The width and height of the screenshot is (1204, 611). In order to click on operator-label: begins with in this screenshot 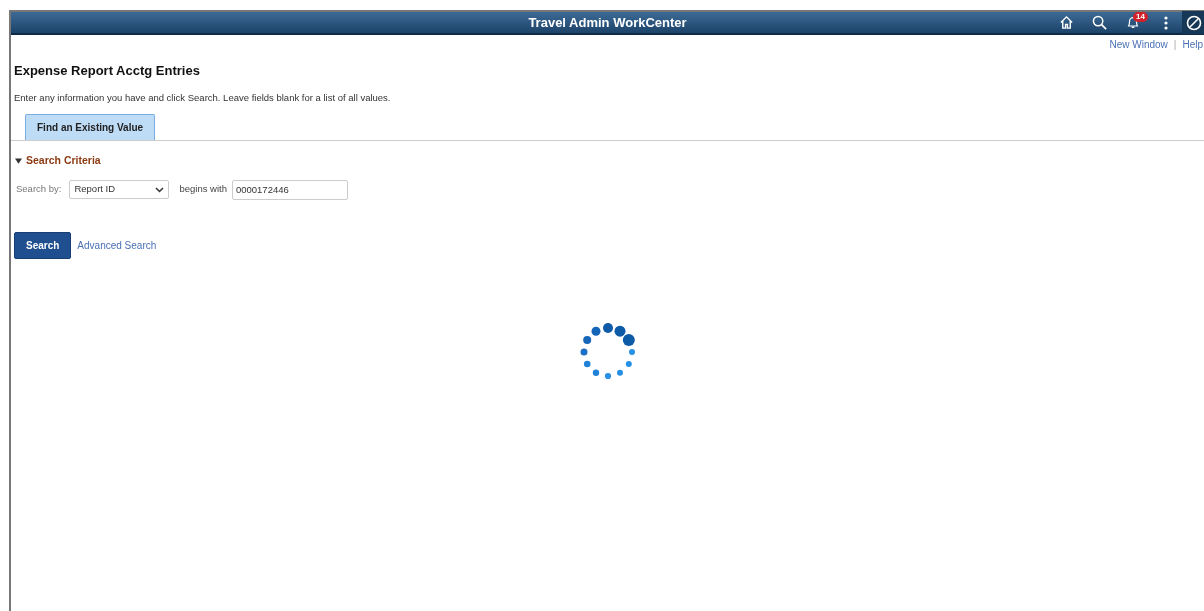, I will do `click(203, 189)`.